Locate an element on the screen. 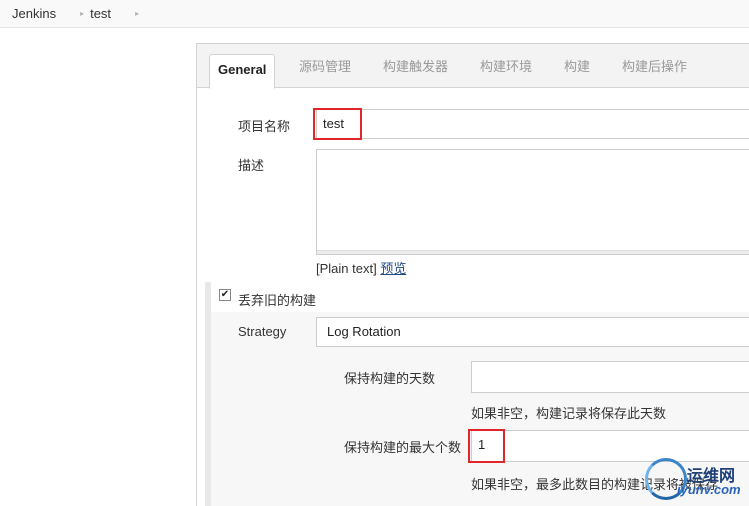 This screenshot has width=749, height=506. days-to-keep-label: 保持构建的天数 is located at coordinates (390, 378).